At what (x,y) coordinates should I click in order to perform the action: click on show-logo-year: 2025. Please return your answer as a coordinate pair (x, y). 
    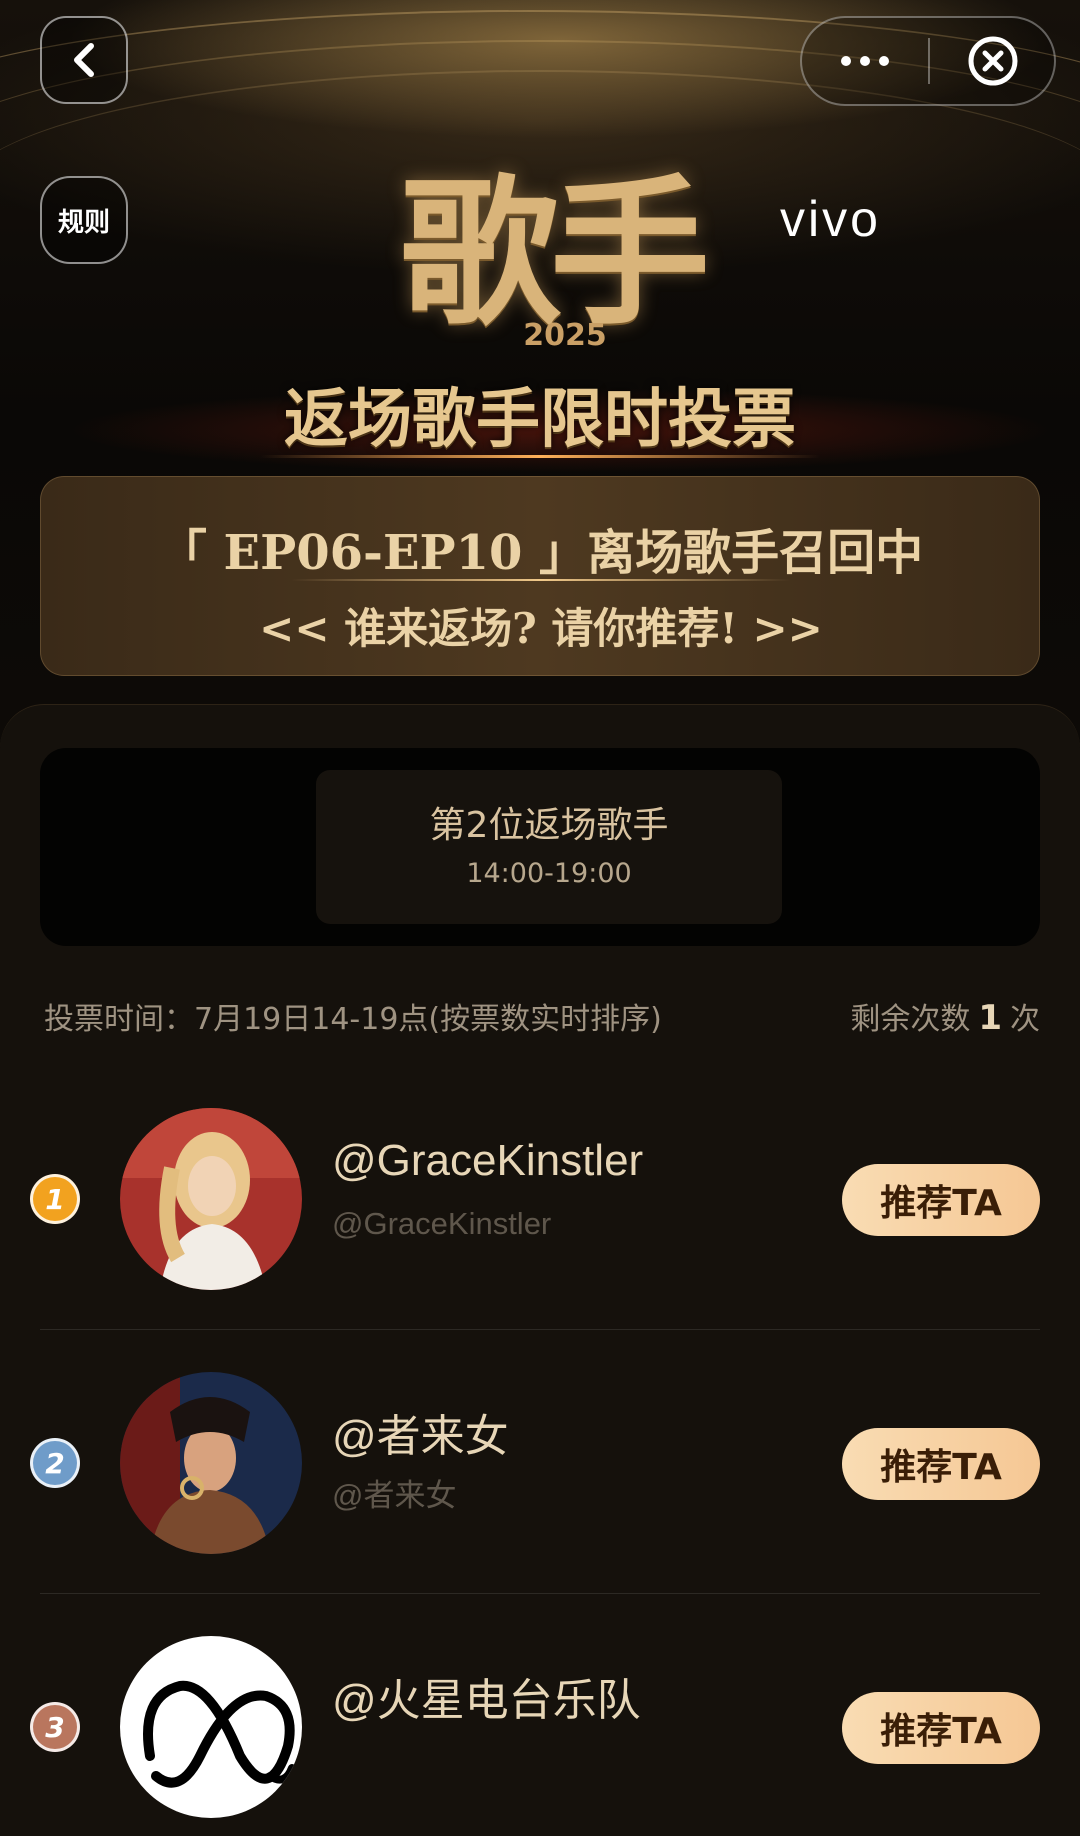
    Looking at the image, I should click on (565, 335).